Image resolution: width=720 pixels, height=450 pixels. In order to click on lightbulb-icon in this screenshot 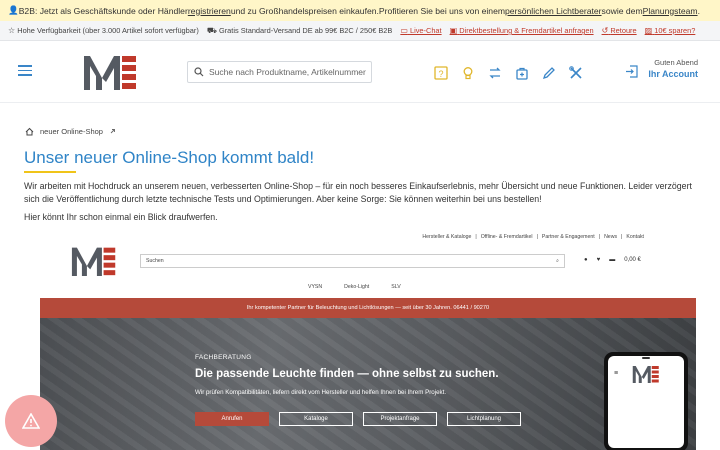, I will do `click(467, 72)`.